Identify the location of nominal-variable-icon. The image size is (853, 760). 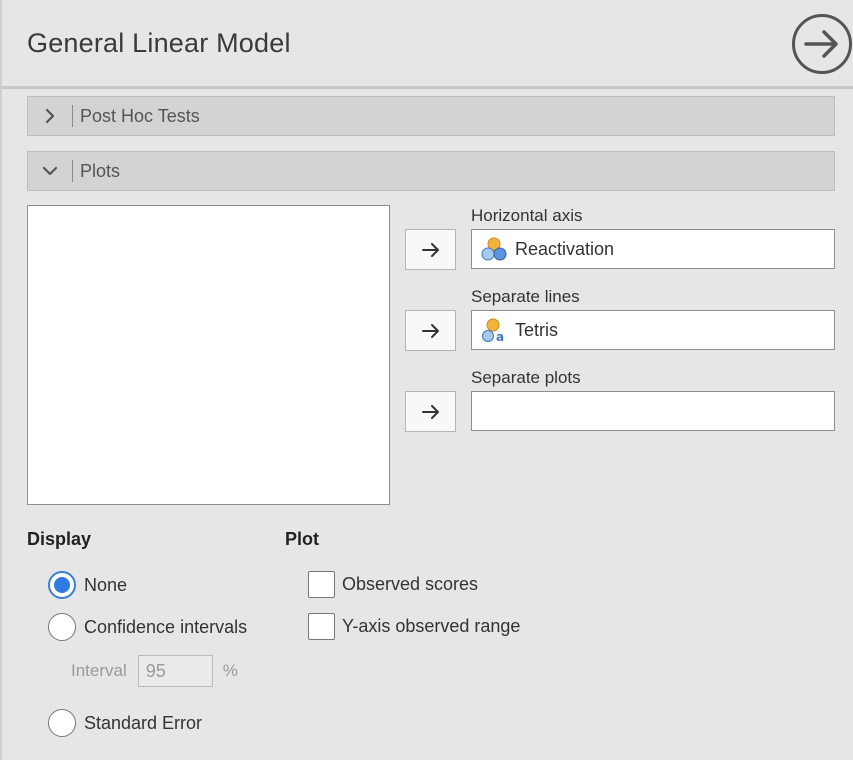
(494, 249).